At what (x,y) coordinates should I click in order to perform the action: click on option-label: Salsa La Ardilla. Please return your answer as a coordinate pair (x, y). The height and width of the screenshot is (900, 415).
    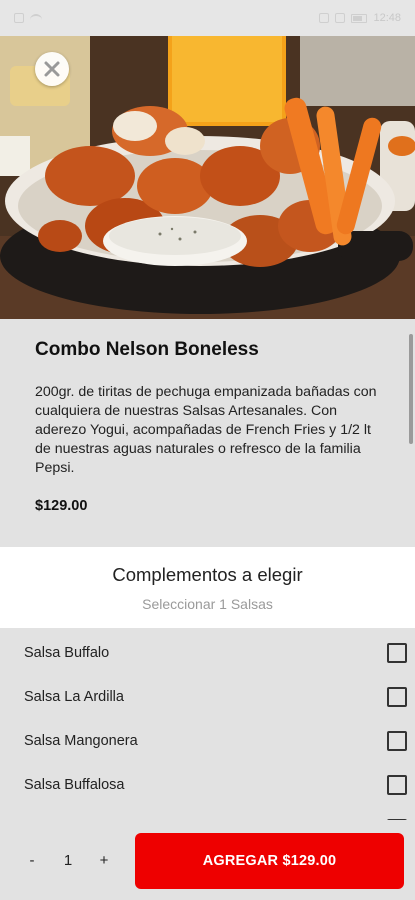
    Looking at the image, I should click on (74, 697).